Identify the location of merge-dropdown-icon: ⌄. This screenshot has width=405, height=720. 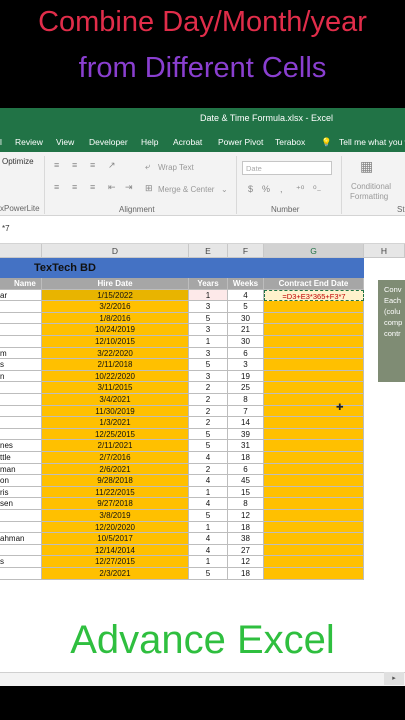
(224, 189).